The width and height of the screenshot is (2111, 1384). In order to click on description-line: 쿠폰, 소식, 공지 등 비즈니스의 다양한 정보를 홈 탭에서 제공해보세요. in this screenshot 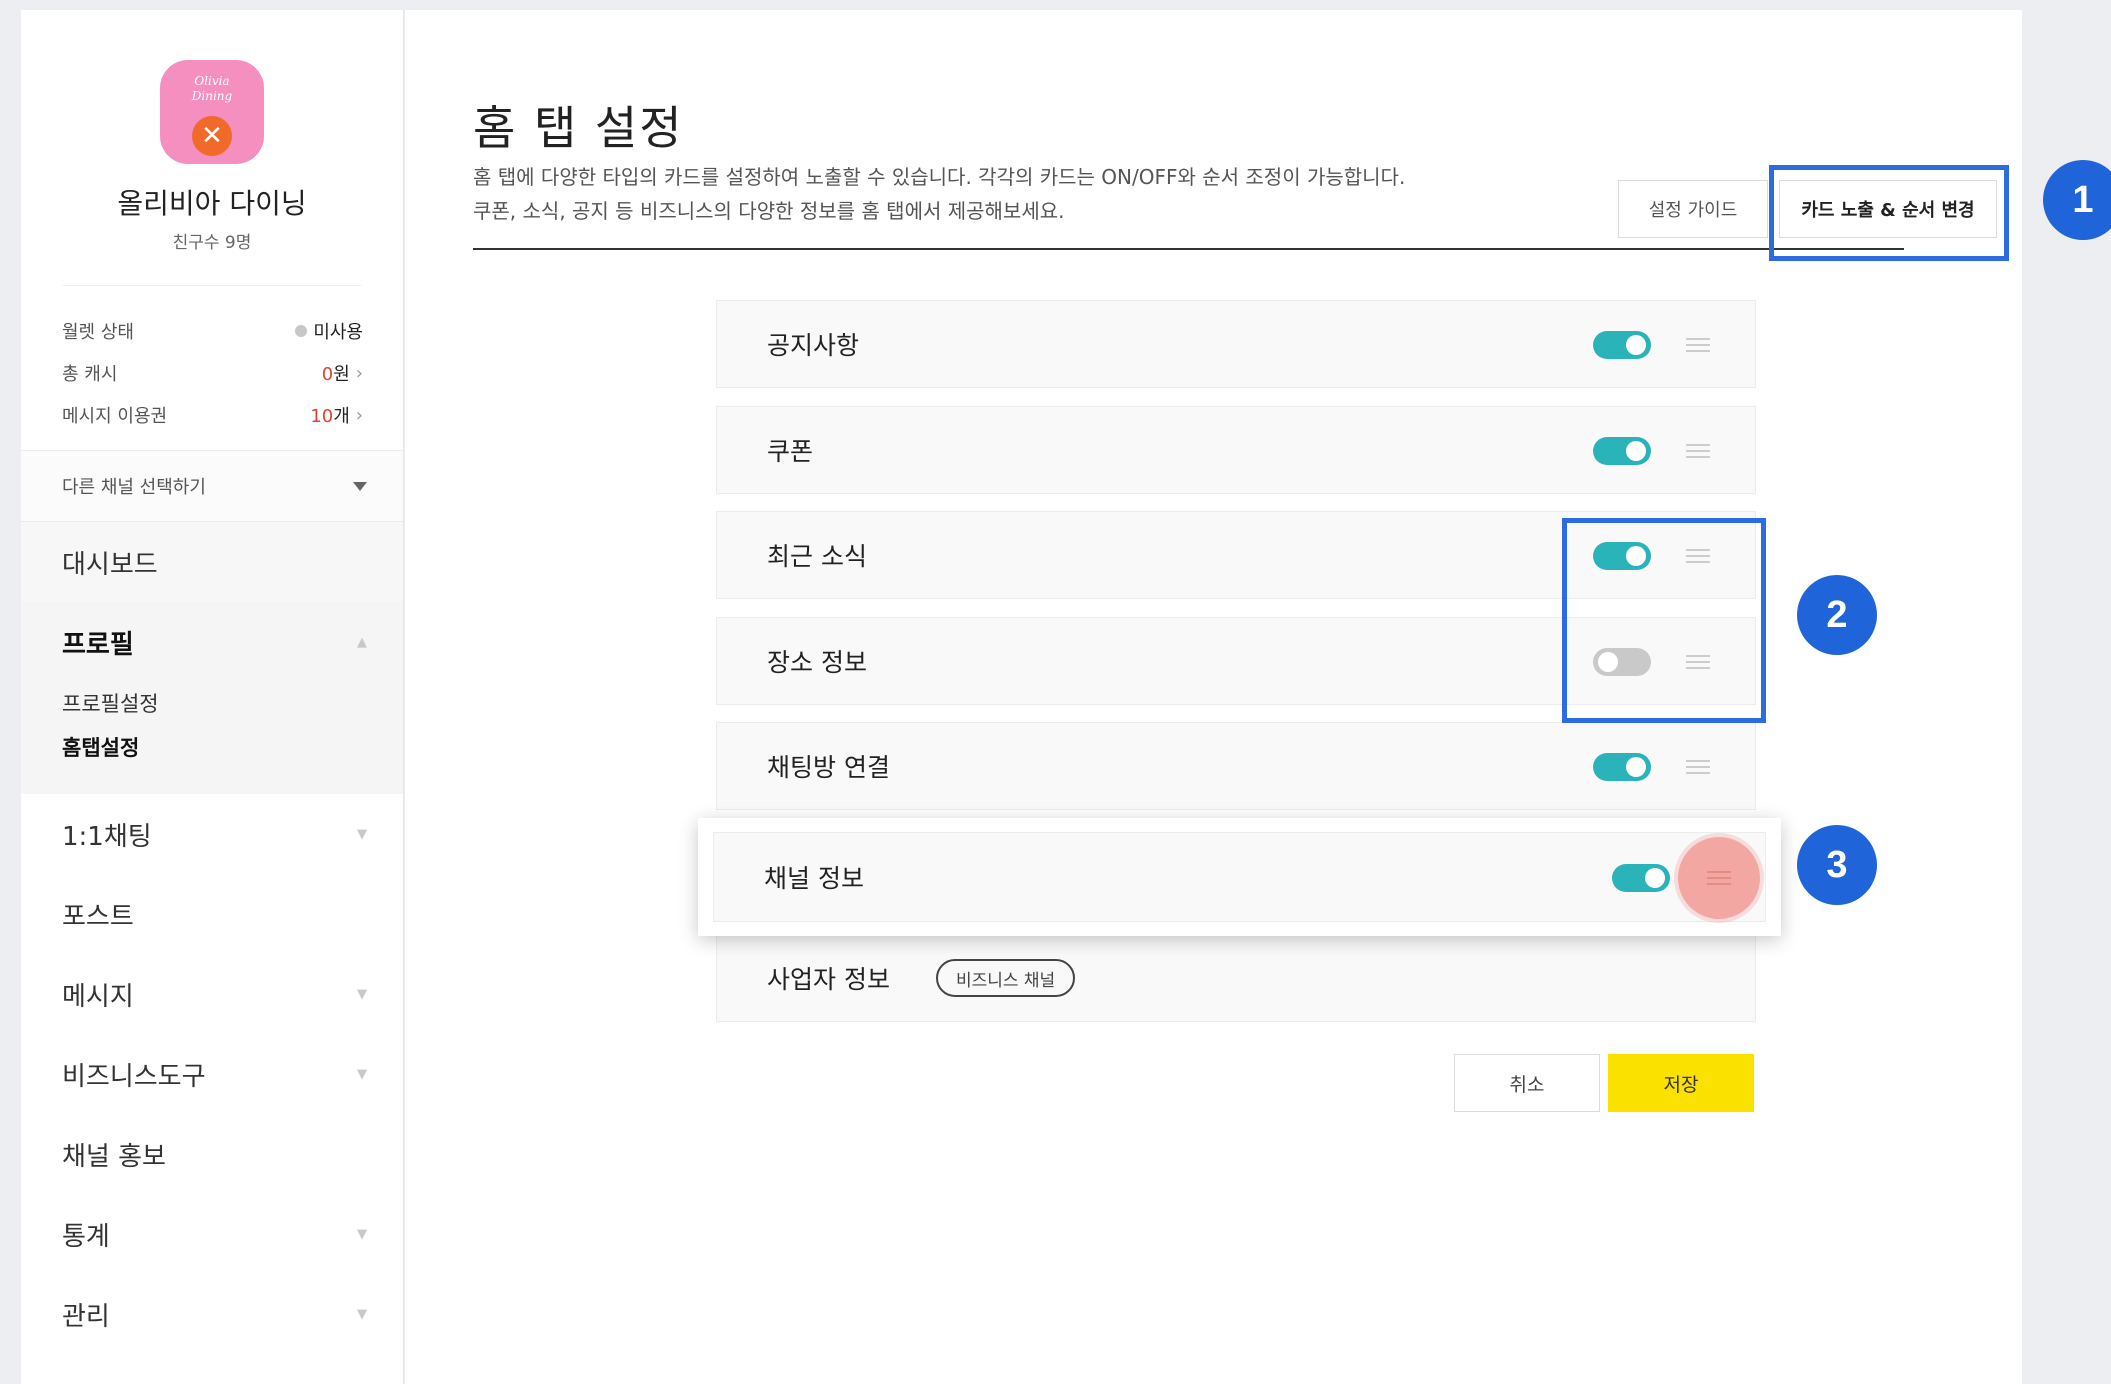, I will do `click(769, 211)`.